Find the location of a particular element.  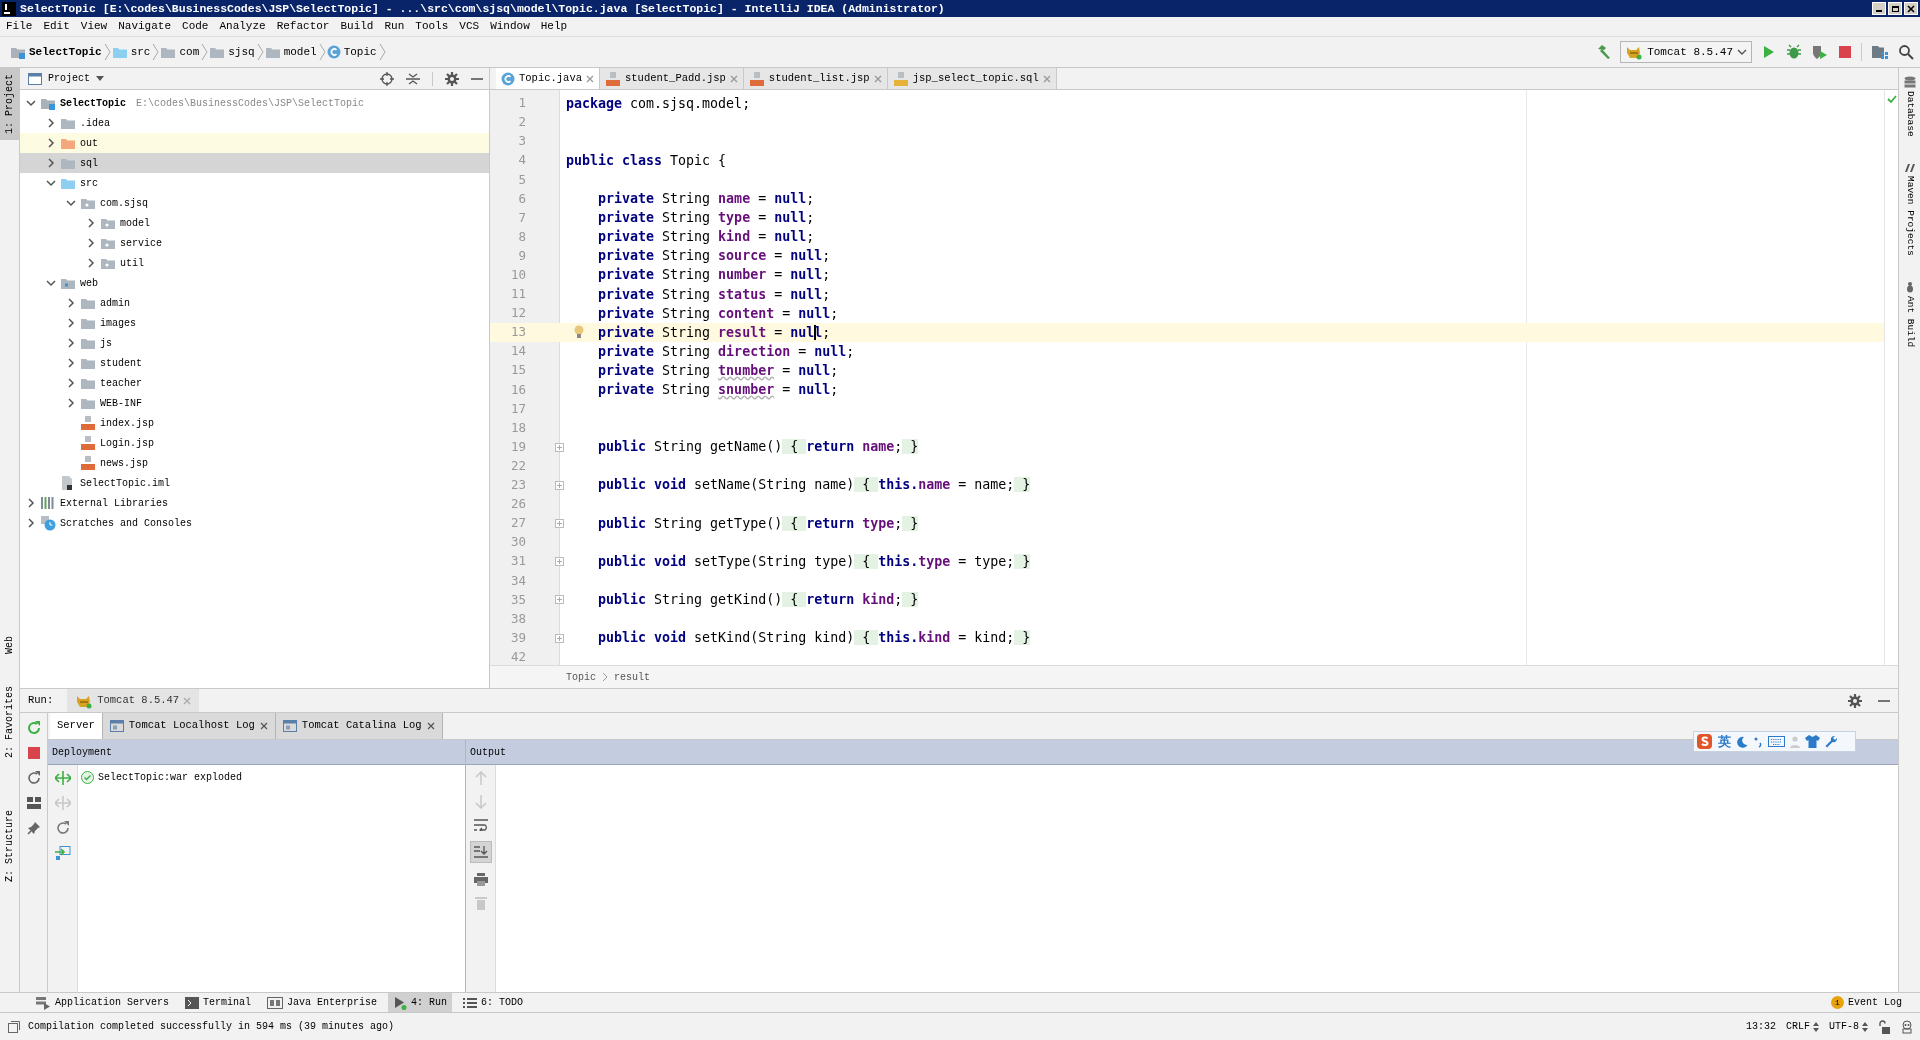

menu-item: Window is located at coordinates (510, 26).